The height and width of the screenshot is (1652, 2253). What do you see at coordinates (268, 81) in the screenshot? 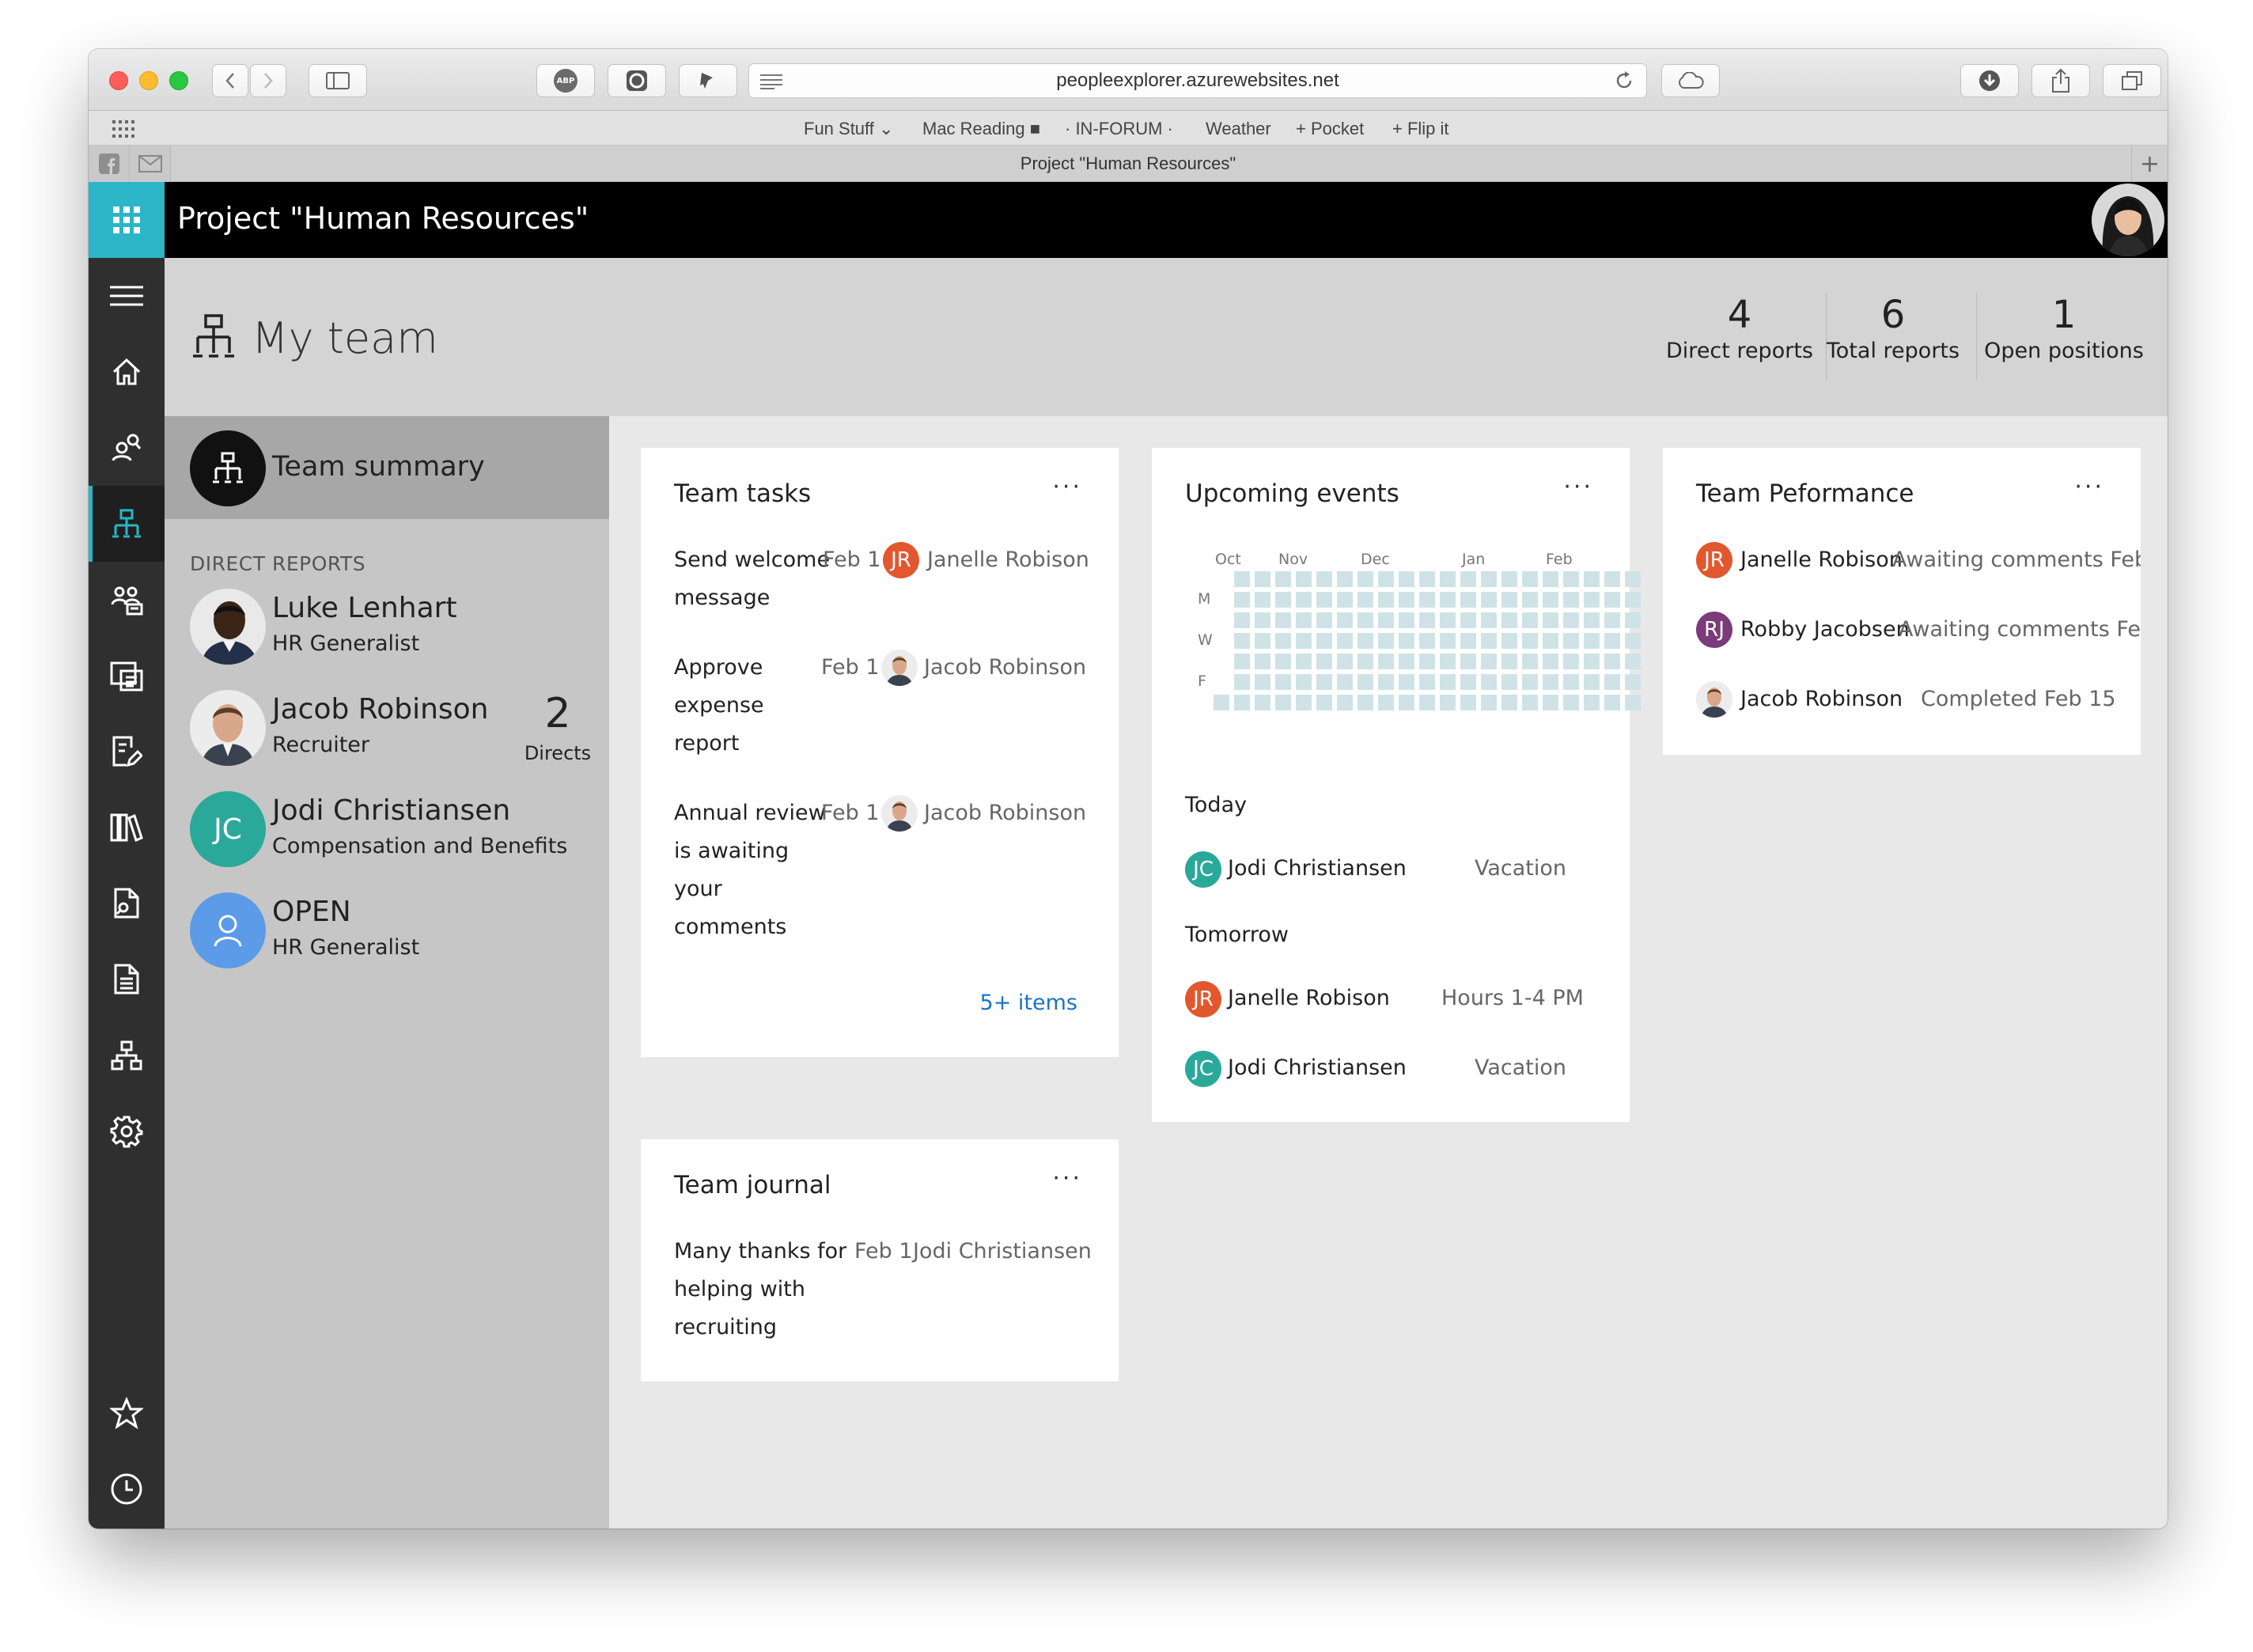
I see `forward-button` at bounding box center [268, 81].